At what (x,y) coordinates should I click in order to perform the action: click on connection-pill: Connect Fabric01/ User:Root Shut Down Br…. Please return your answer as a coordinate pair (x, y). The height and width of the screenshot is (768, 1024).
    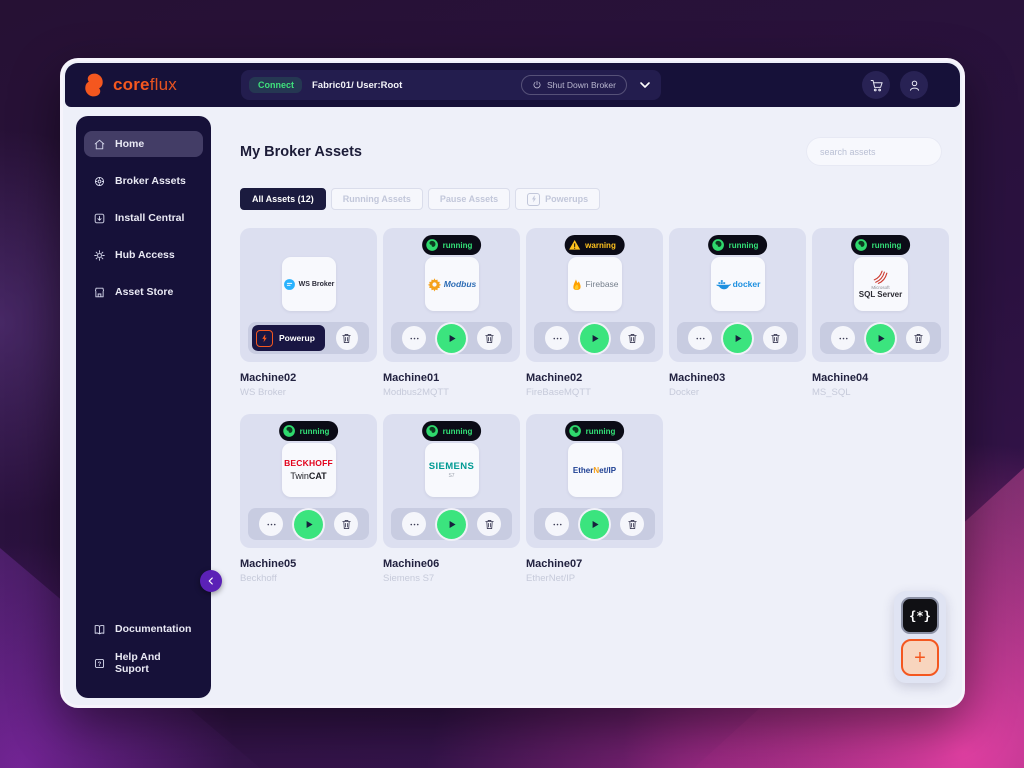
    Looking at the image, I should click on (451, 85).